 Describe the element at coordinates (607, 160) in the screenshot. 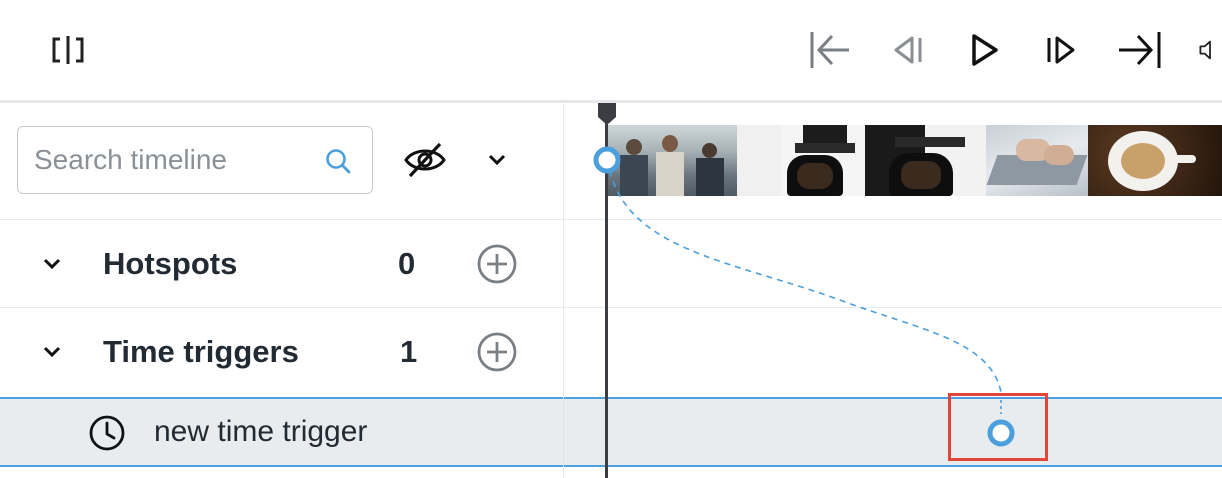

I see `trigger-start-marker` at that location.